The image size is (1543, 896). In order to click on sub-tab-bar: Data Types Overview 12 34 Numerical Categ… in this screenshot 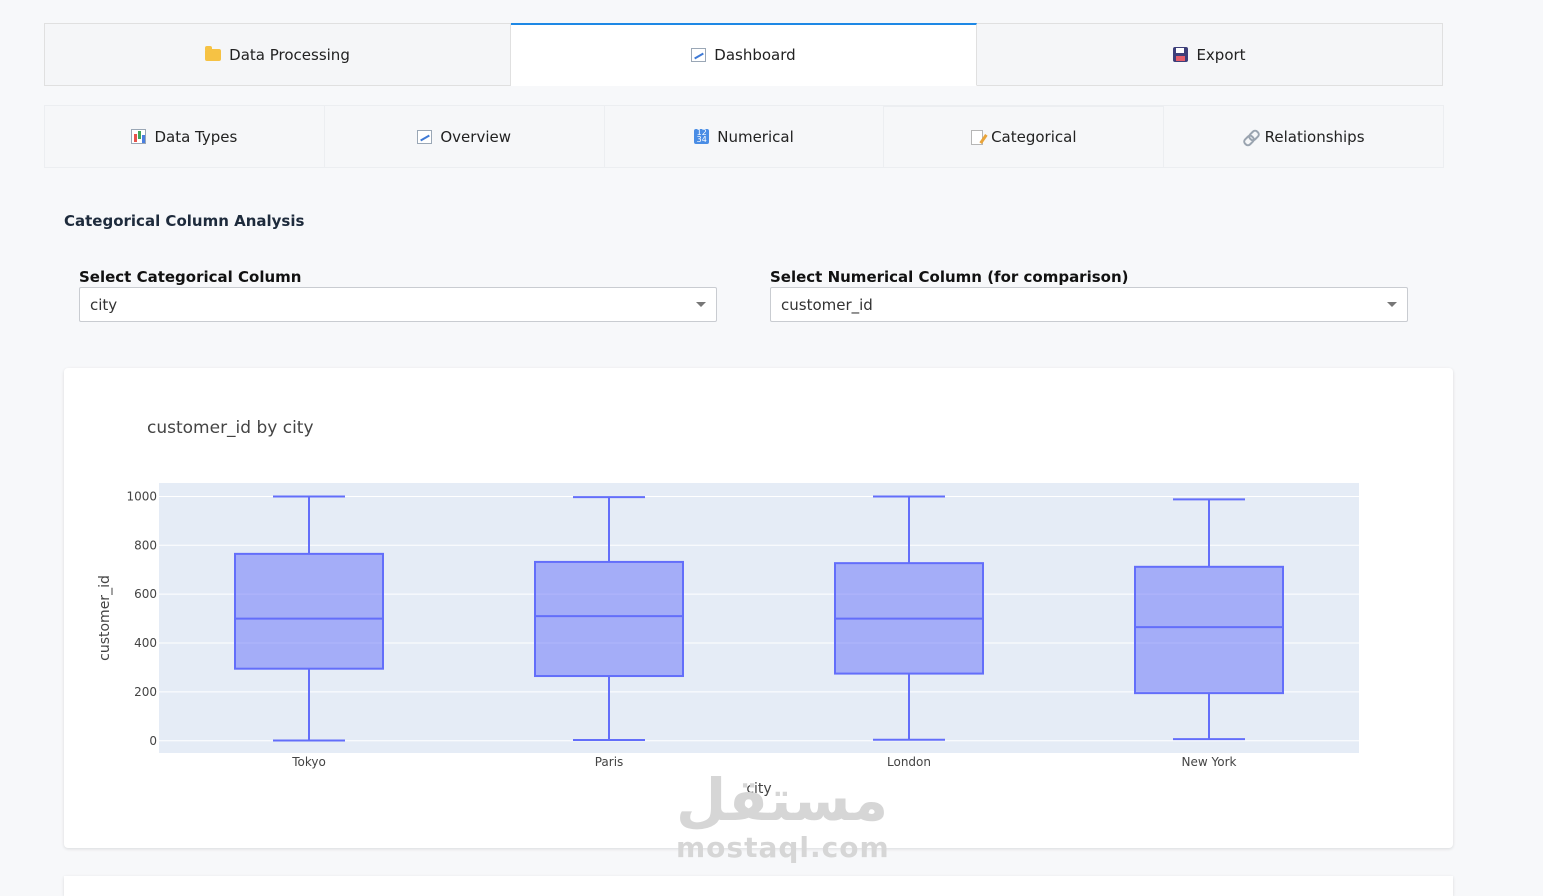, I will do `click(744, 136)`.